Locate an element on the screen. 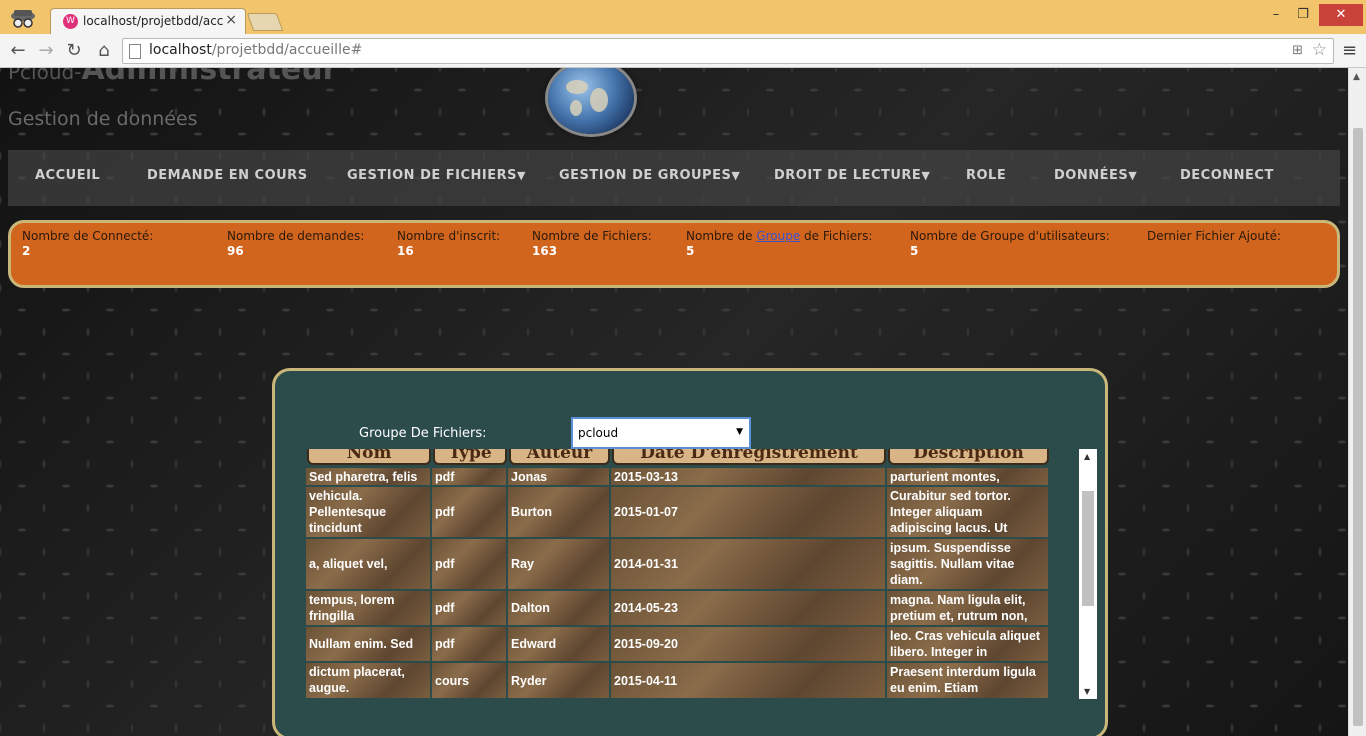  nav-demande-en-cours: DEMANDE EN COURS is located at coordinates (227, 175).